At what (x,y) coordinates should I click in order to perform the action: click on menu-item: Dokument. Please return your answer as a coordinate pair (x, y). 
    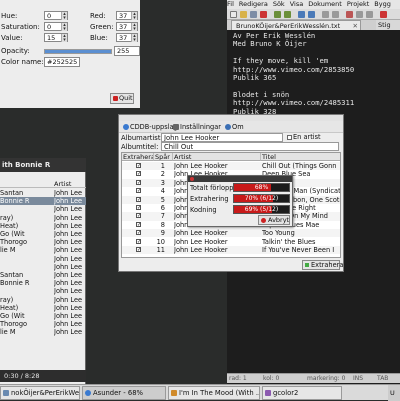
    Looking at the image, I should click on (325, 4).